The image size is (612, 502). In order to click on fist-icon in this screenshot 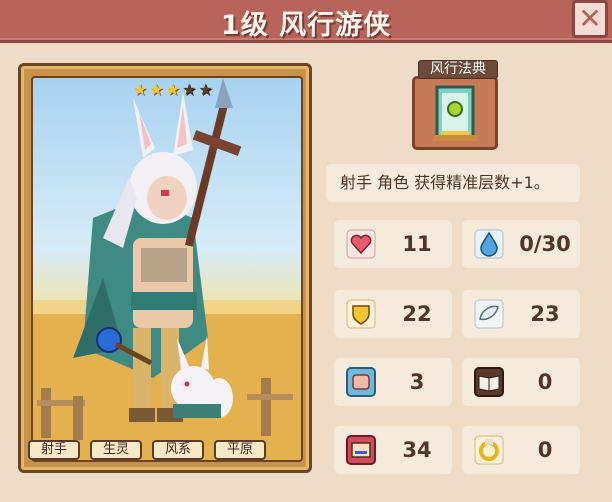, I will do `click(361, 382)`.